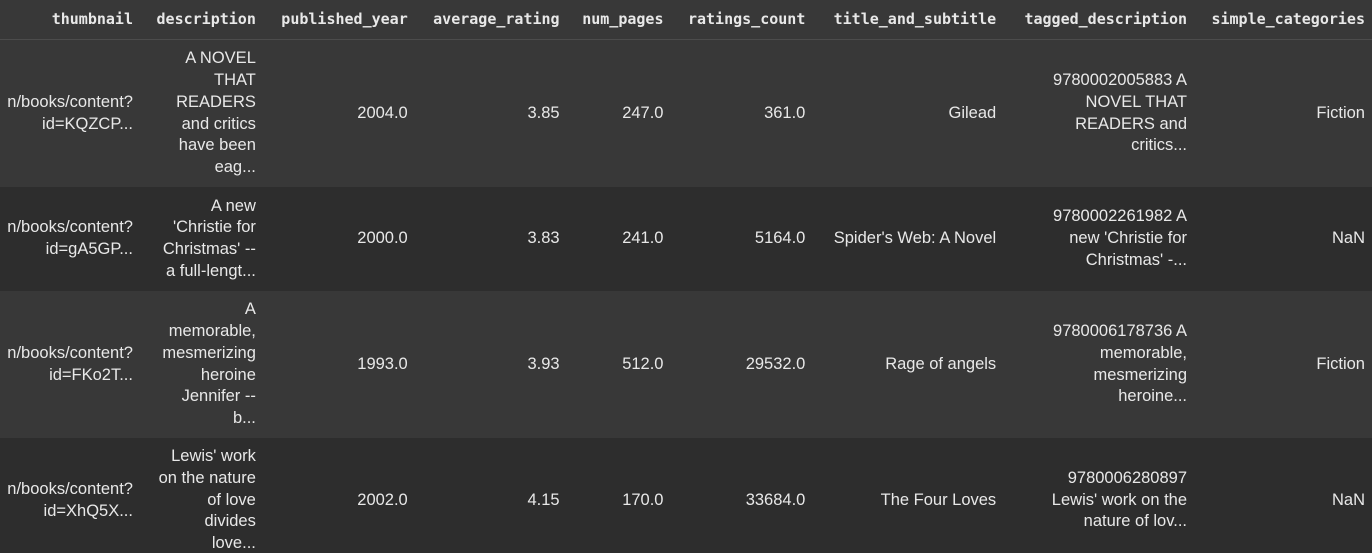 The width and height of the screenshot is (1372, 553). I want to click on description-line: Lewis' work, so click(213, 456).